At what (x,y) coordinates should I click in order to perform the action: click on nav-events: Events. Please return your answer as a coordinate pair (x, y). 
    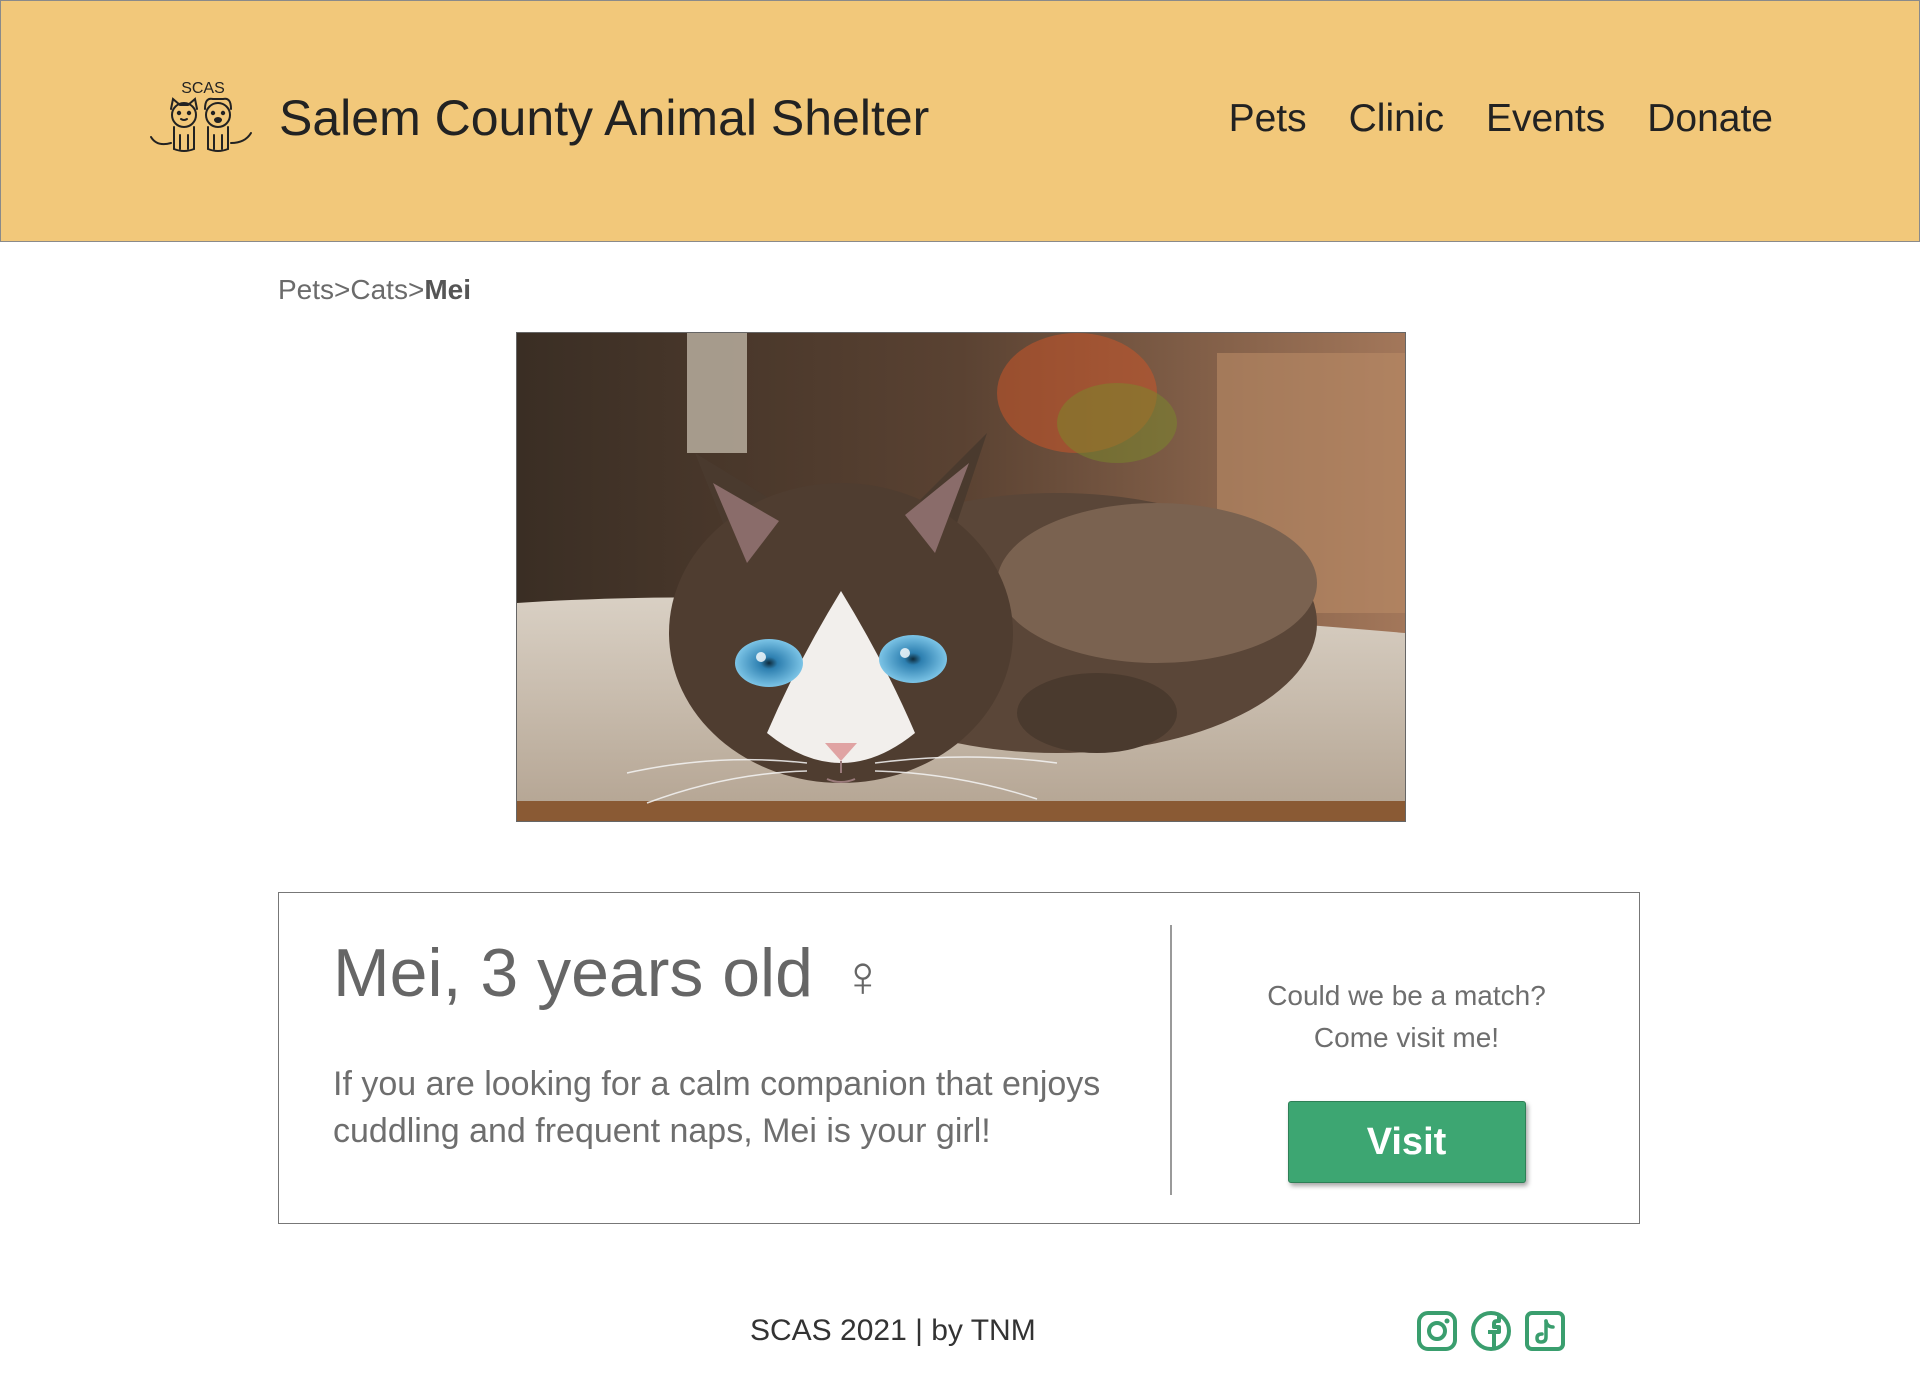
    Looking at the image, I should click on (1545, 119).